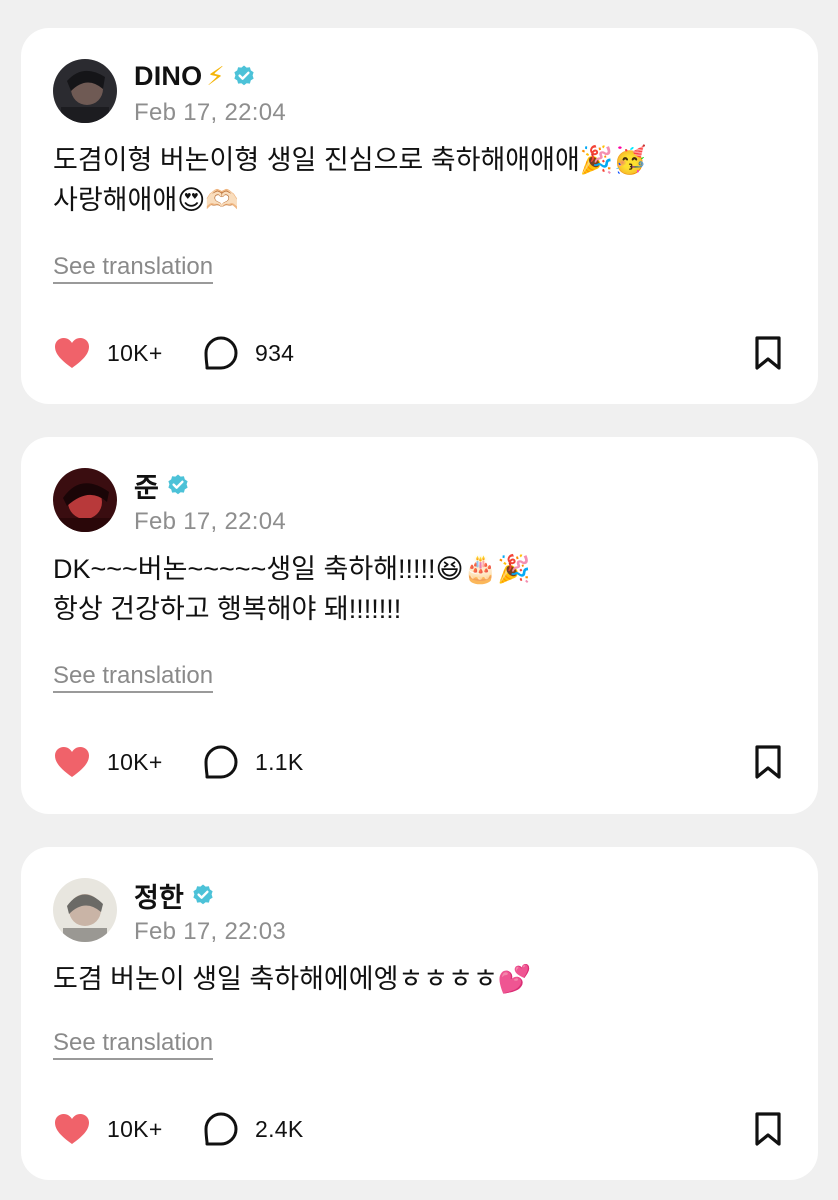  Describe the element at coordinates (215, 76) in the screenshot. I see `lightning-bolt-emoji: ⚡` at that location.